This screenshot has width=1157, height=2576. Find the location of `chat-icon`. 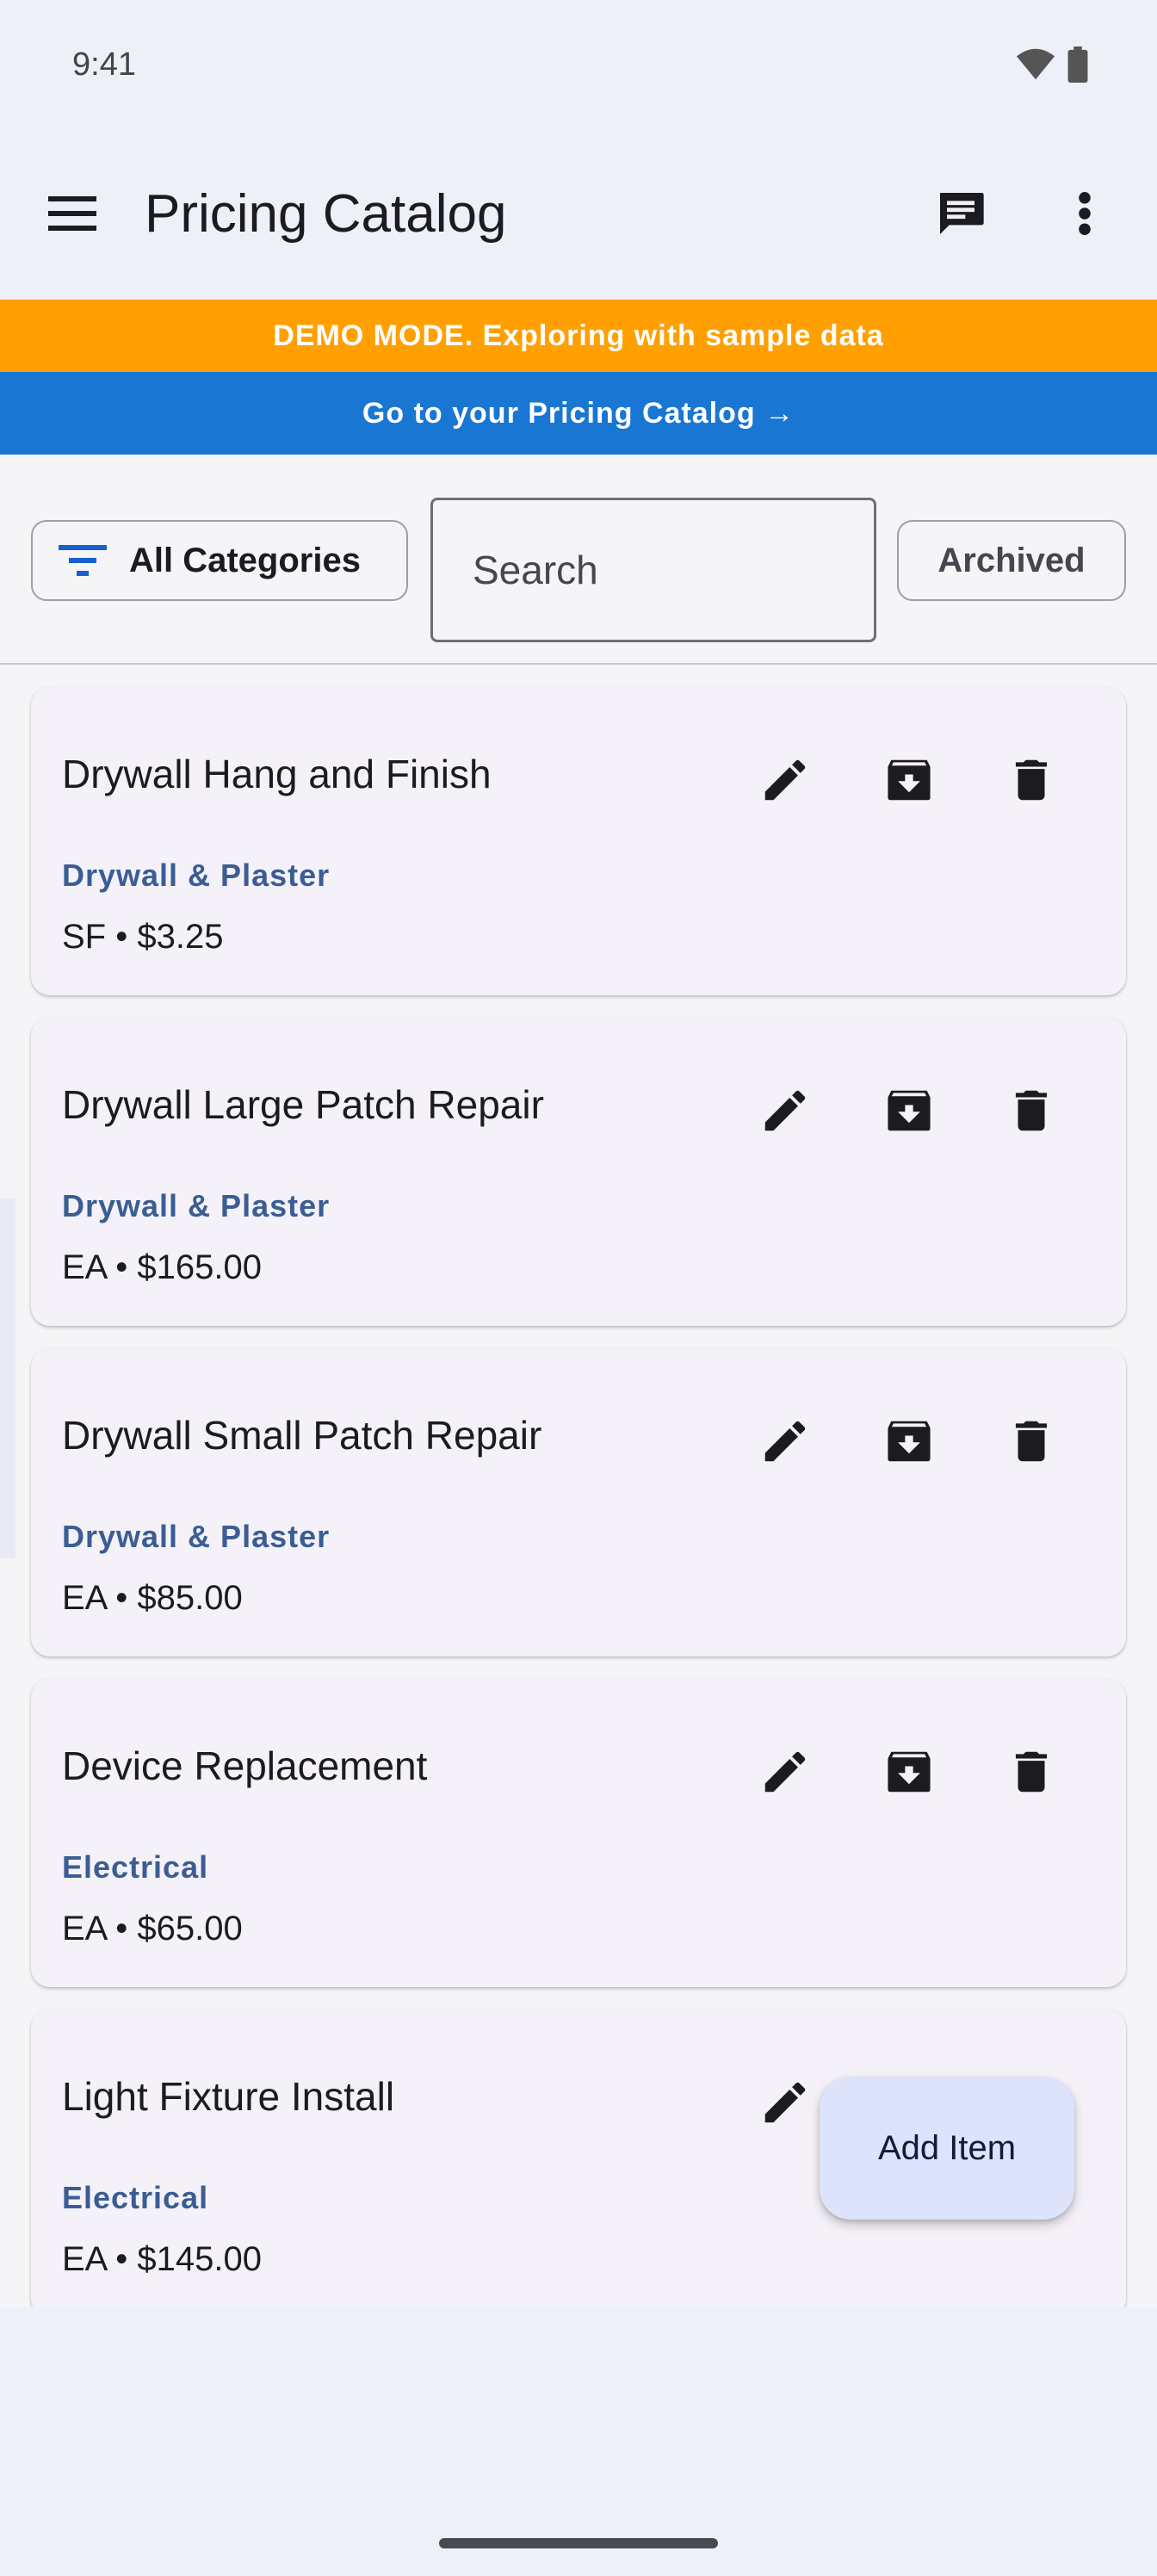

chat-icon is located at coordinates (962, 214).